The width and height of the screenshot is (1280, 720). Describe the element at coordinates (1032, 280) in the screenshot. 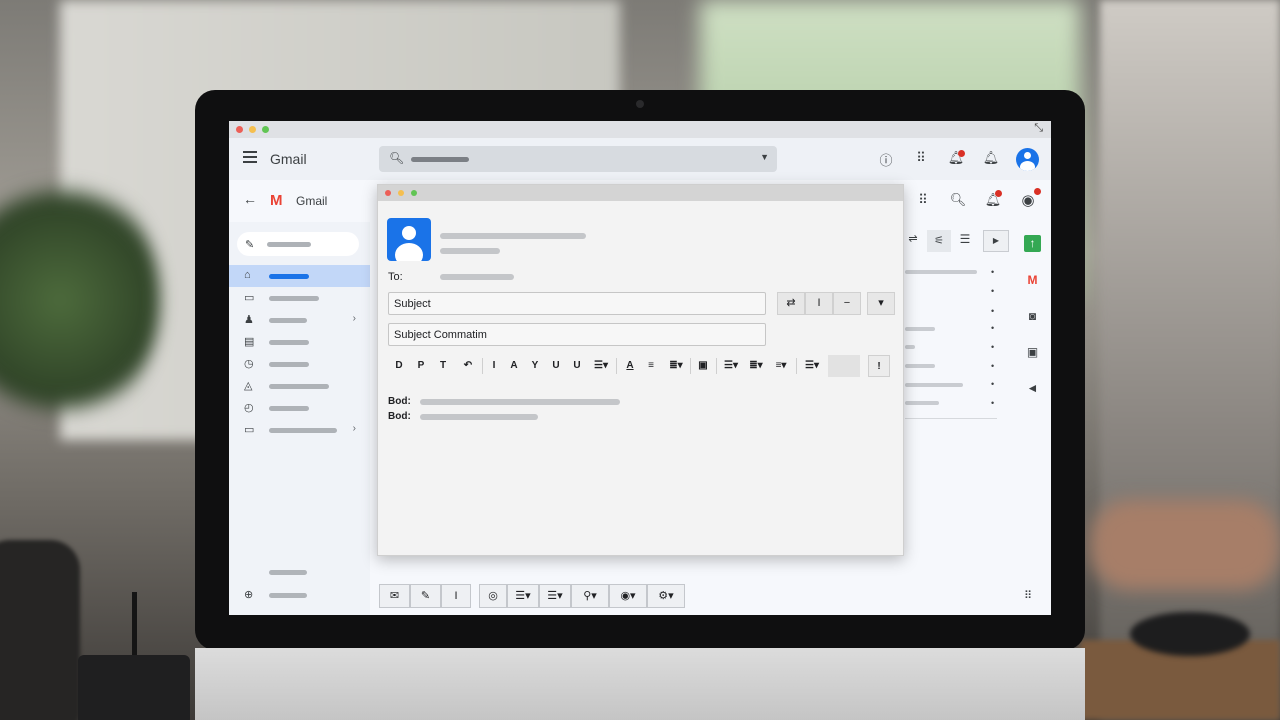

I see `gmail-icon: M` at that location.